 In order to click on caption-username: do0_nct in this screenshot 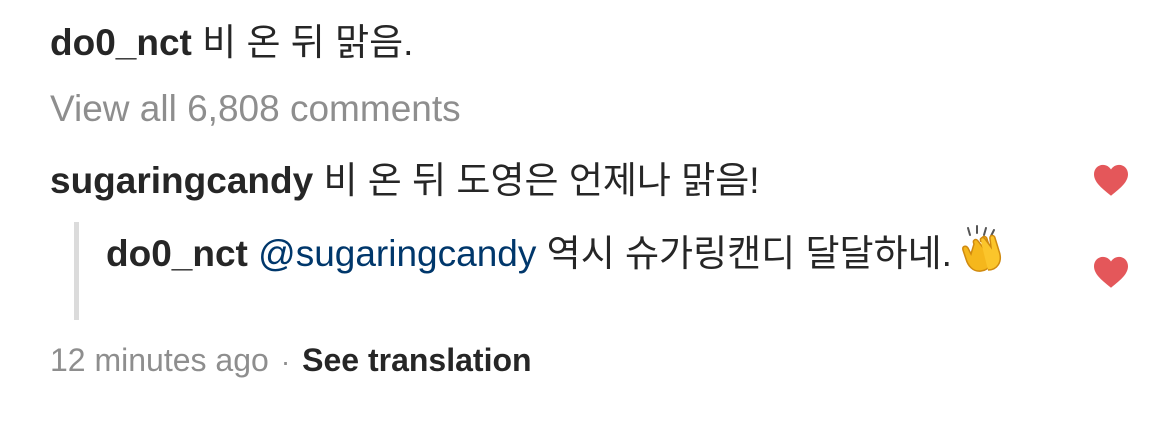, I will do `click(121, 42)`.